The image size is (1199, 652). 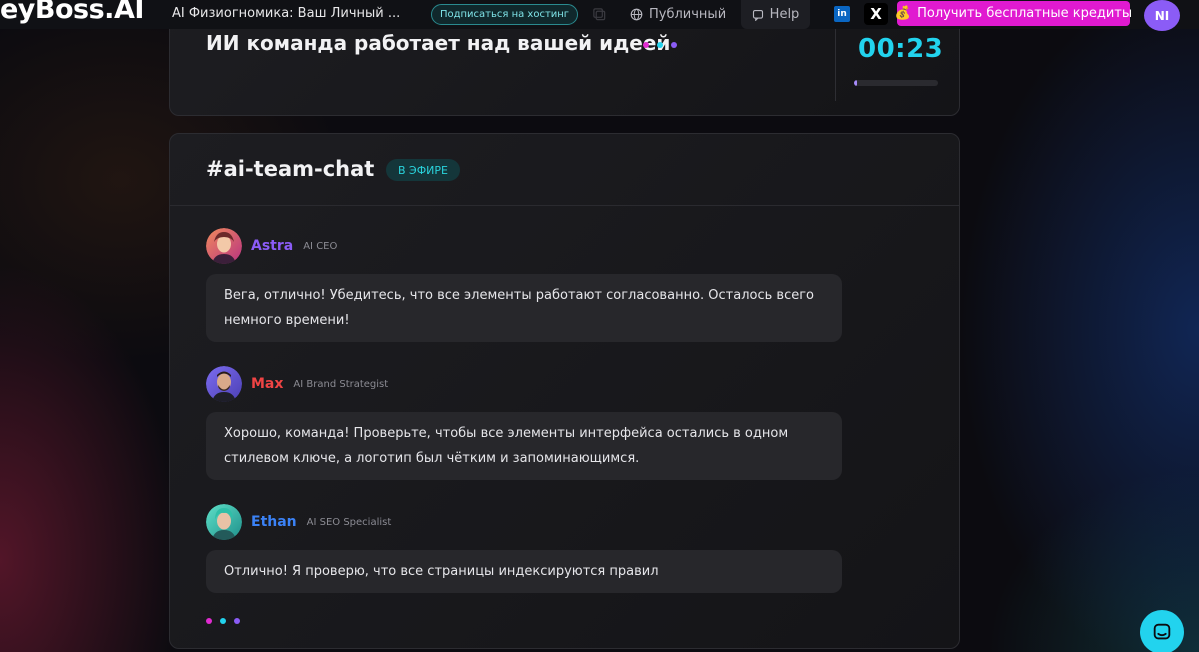 I want to click on globe-icon, so click(x=636, y=14).